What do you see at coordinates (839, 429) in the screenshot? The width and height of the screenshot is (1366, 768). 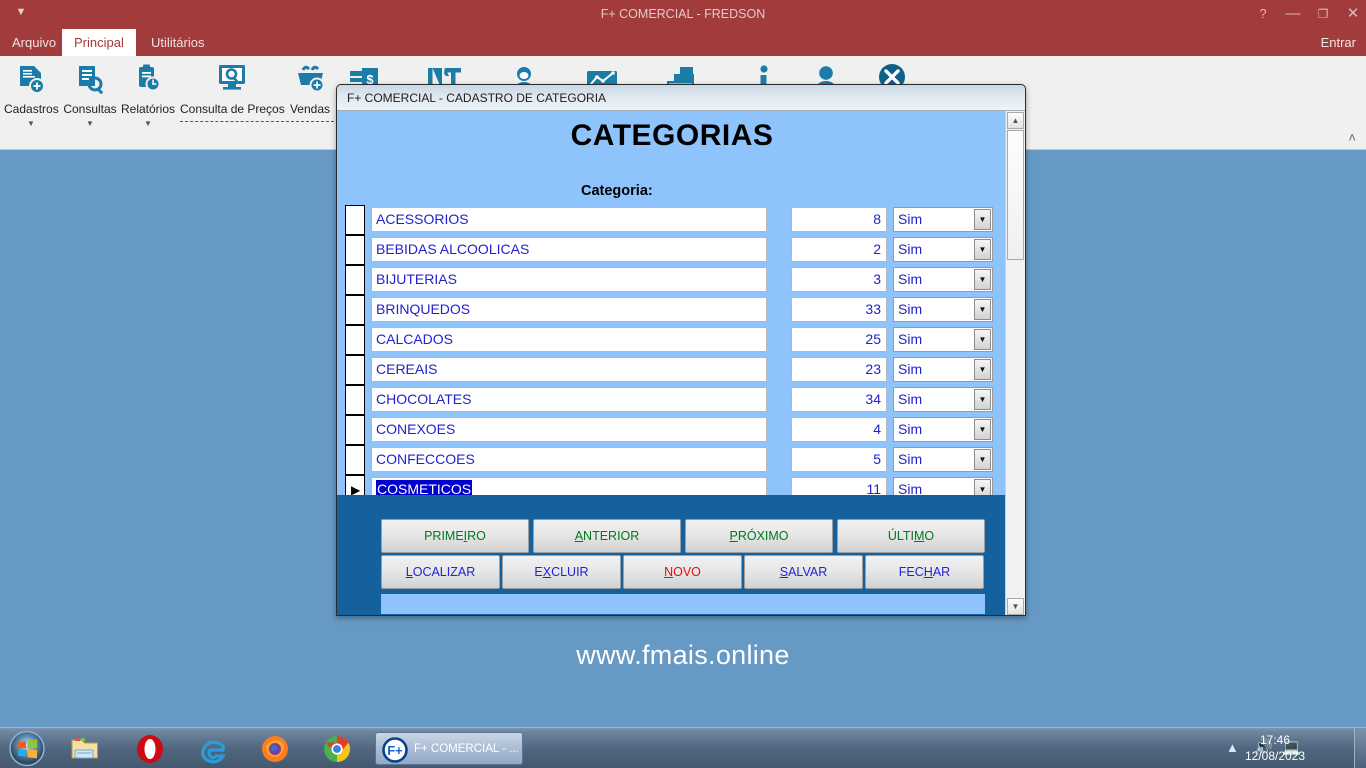 I see `cell-codigo: 4` at bounding box center [839, 429].